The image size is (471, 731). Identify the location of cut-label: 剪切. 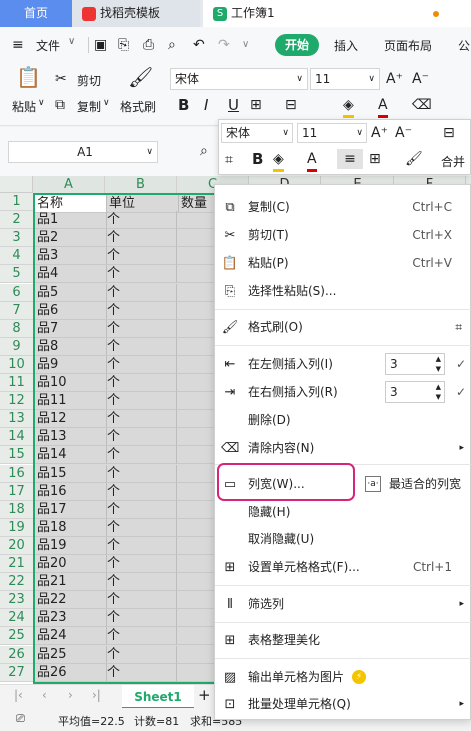
(89, 80).